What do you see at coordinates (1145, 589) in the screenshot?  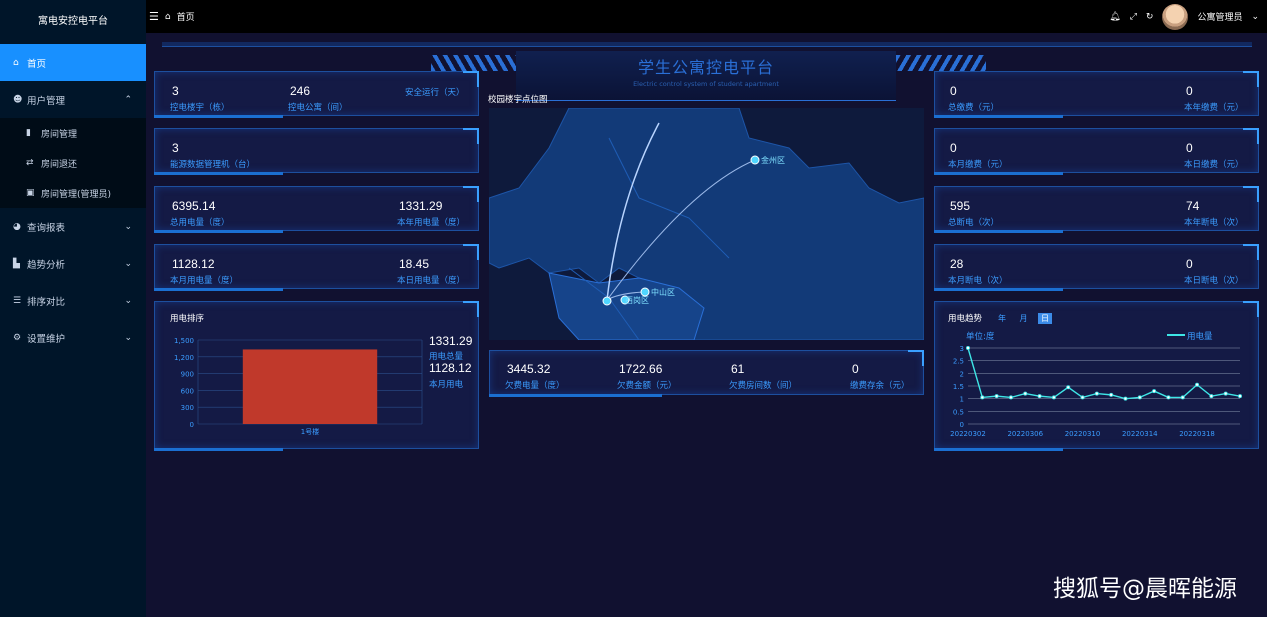 I see `watermark: 搜狐号@晨晖能源` at bounding box center [1145, 589].